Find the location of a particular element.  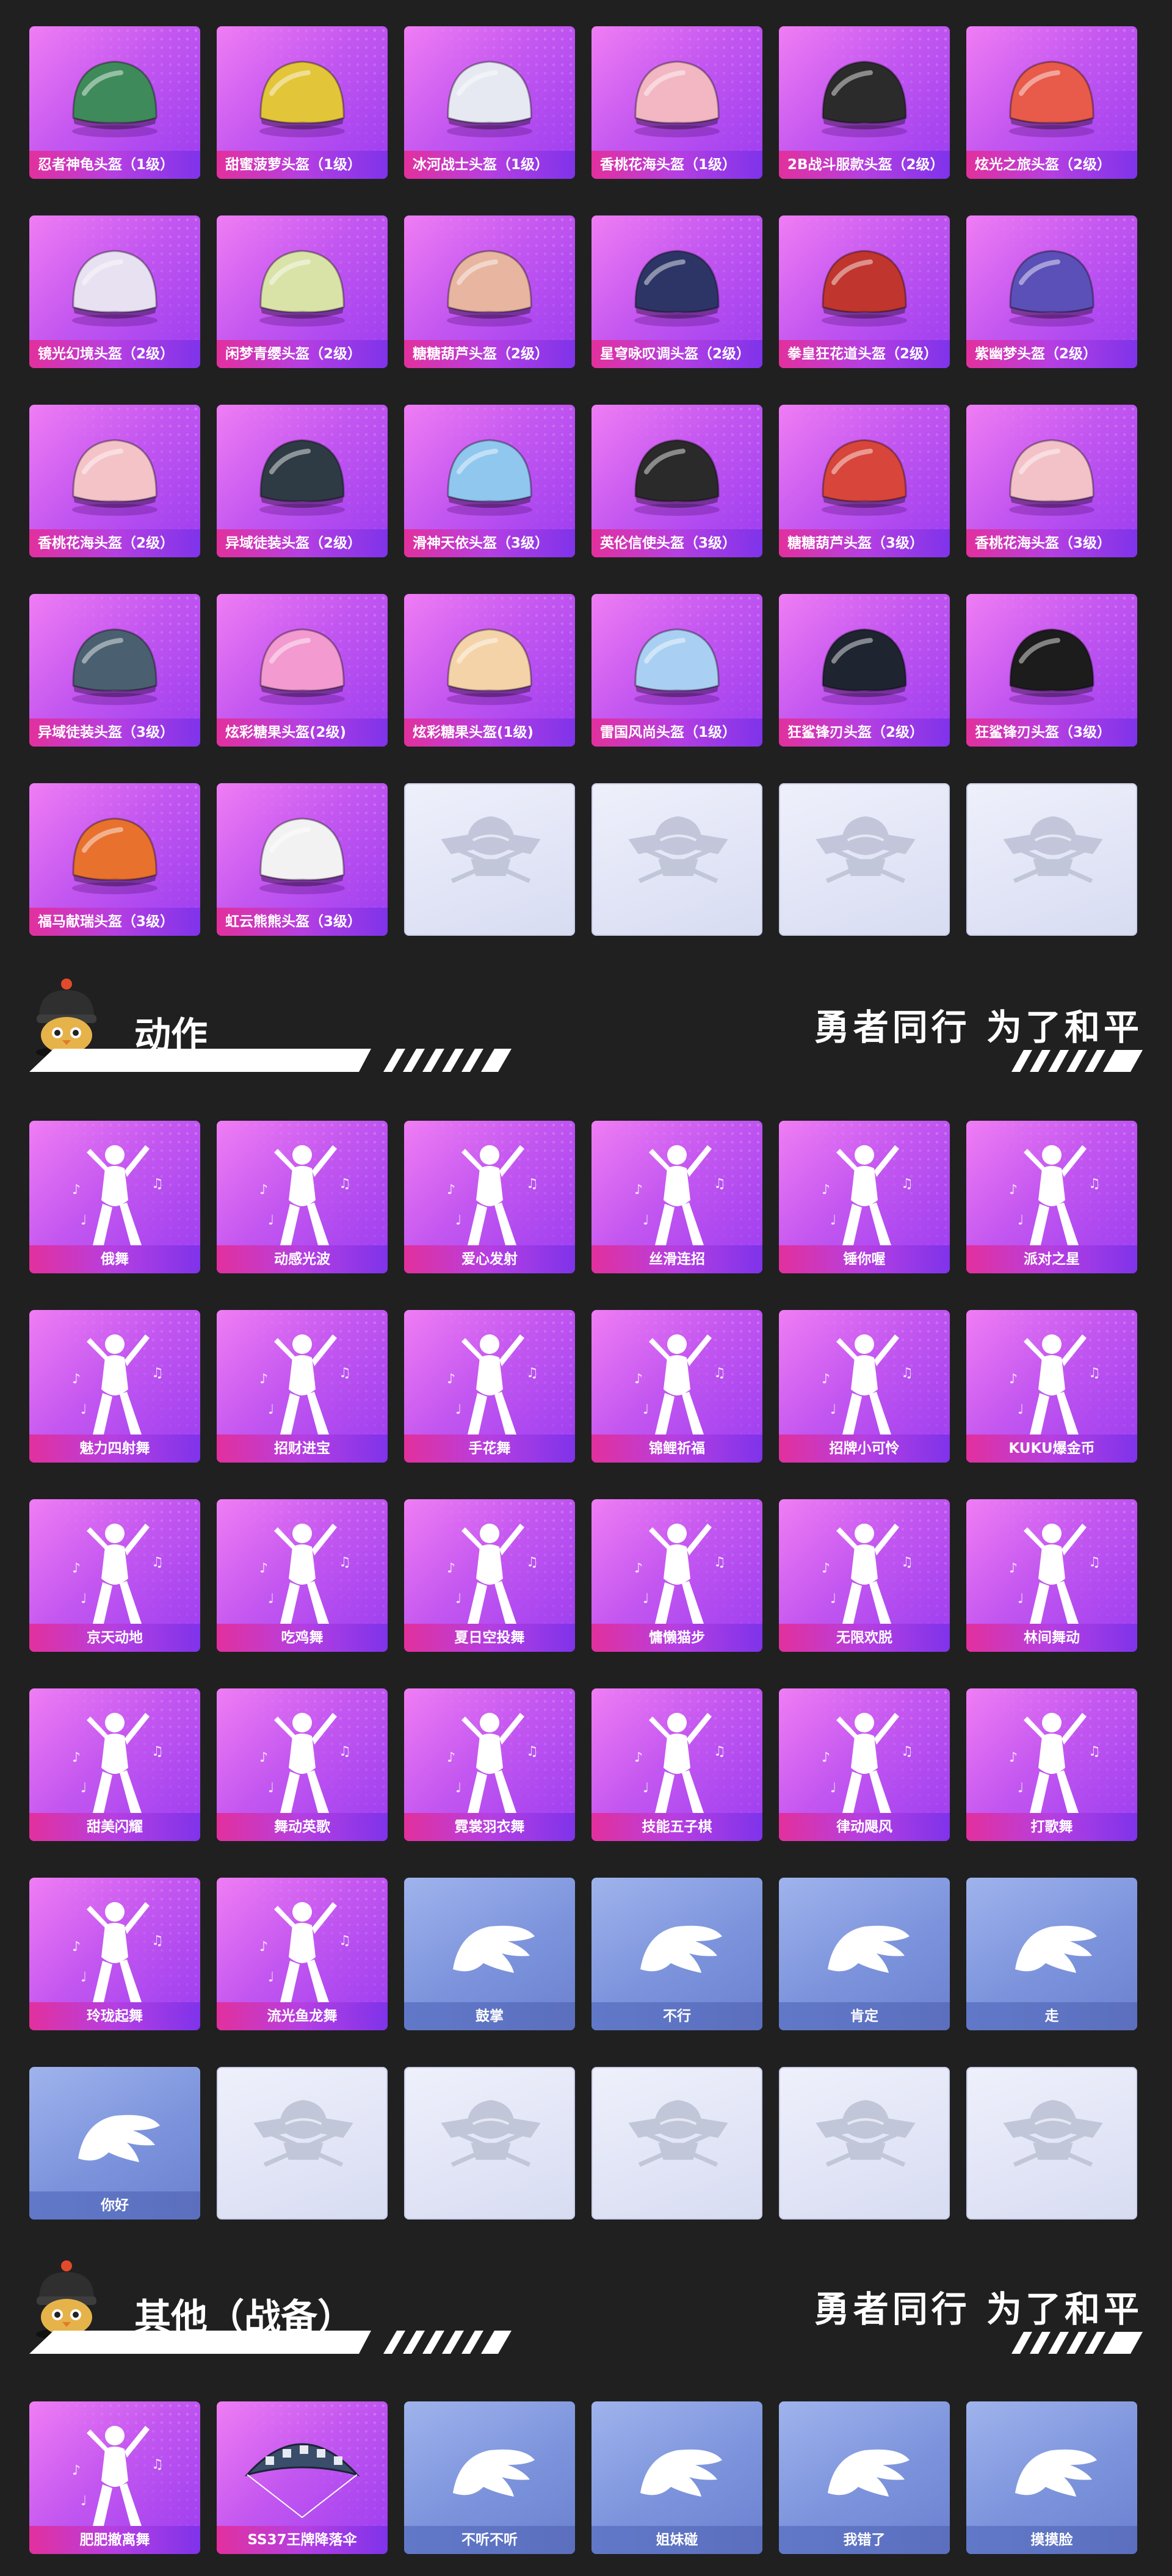

helmet-card: 炫彩糖果头盔(1级) is located at coordinates (489, 670).